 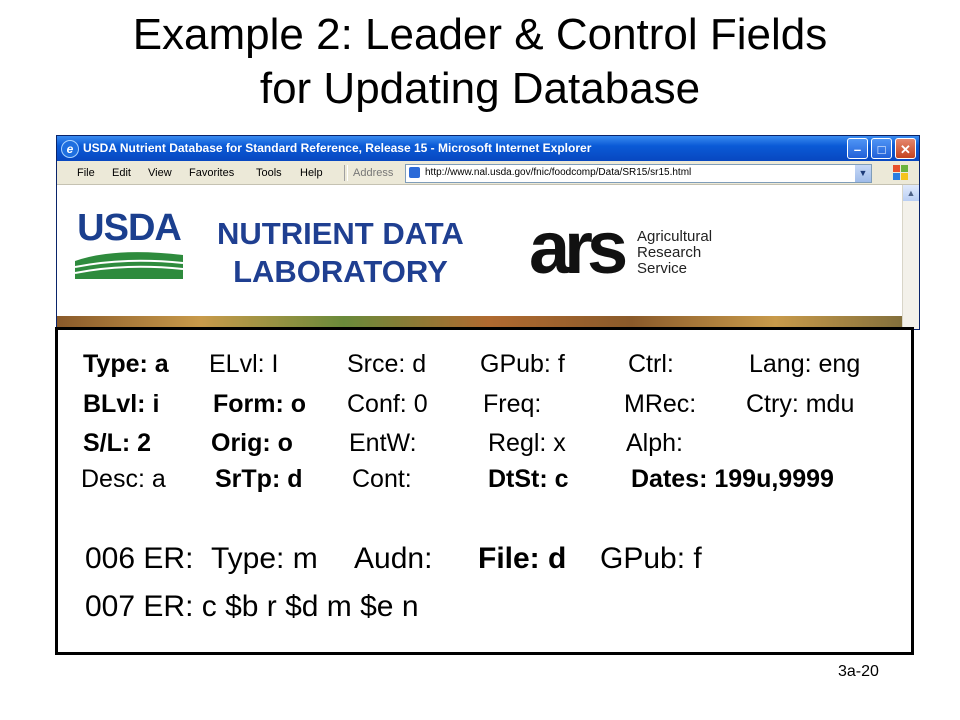 I want to click on ars-line3: Service, so click(x=662, y=268).